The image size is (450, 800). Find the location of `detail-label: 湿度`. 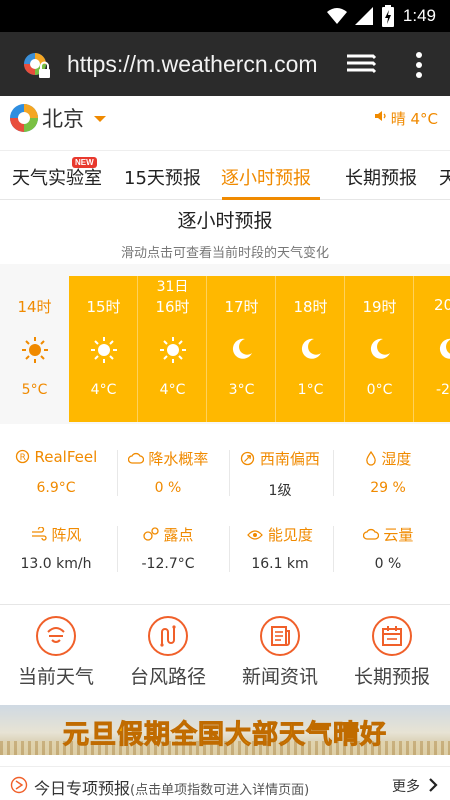

detail-label: 湿度 is located at coordinates (396, 459).